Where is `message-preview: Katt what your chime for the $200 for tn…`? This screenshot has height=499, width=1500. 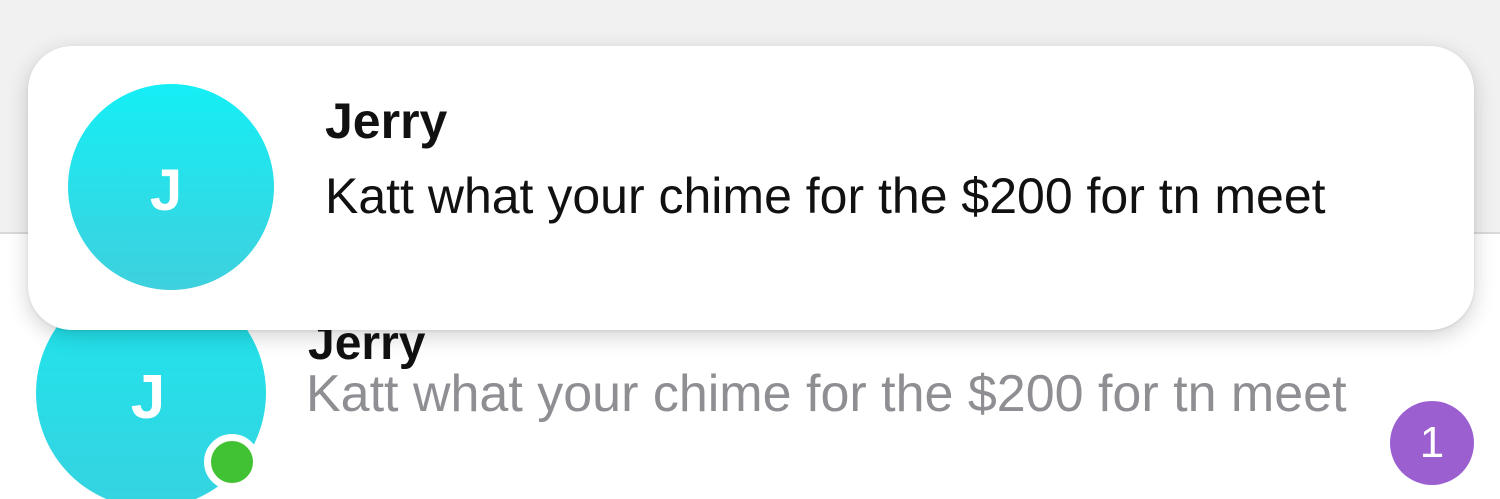 message-preview: Katt what your chime for the $200 for tn… is located at coordinates (826, 394).